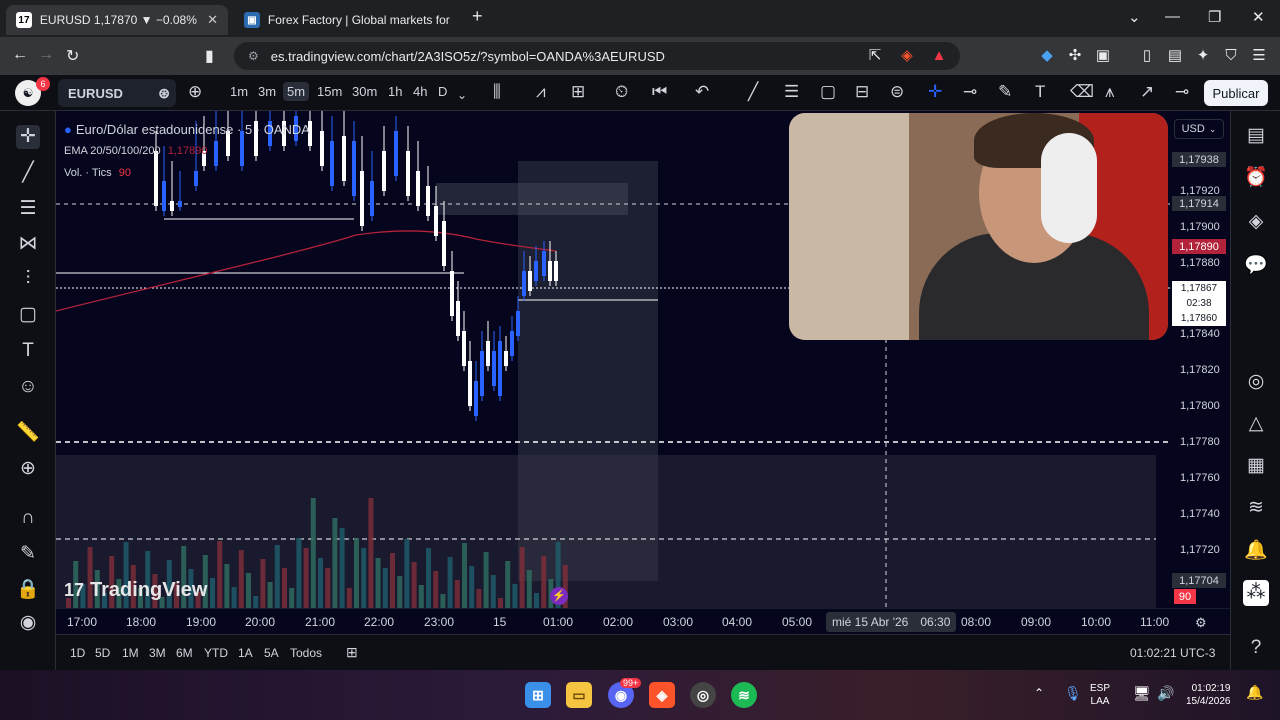 The width and height of the screenshot is (1280, 720). I want to click on eye-icon: ◉, so click(28, 623).